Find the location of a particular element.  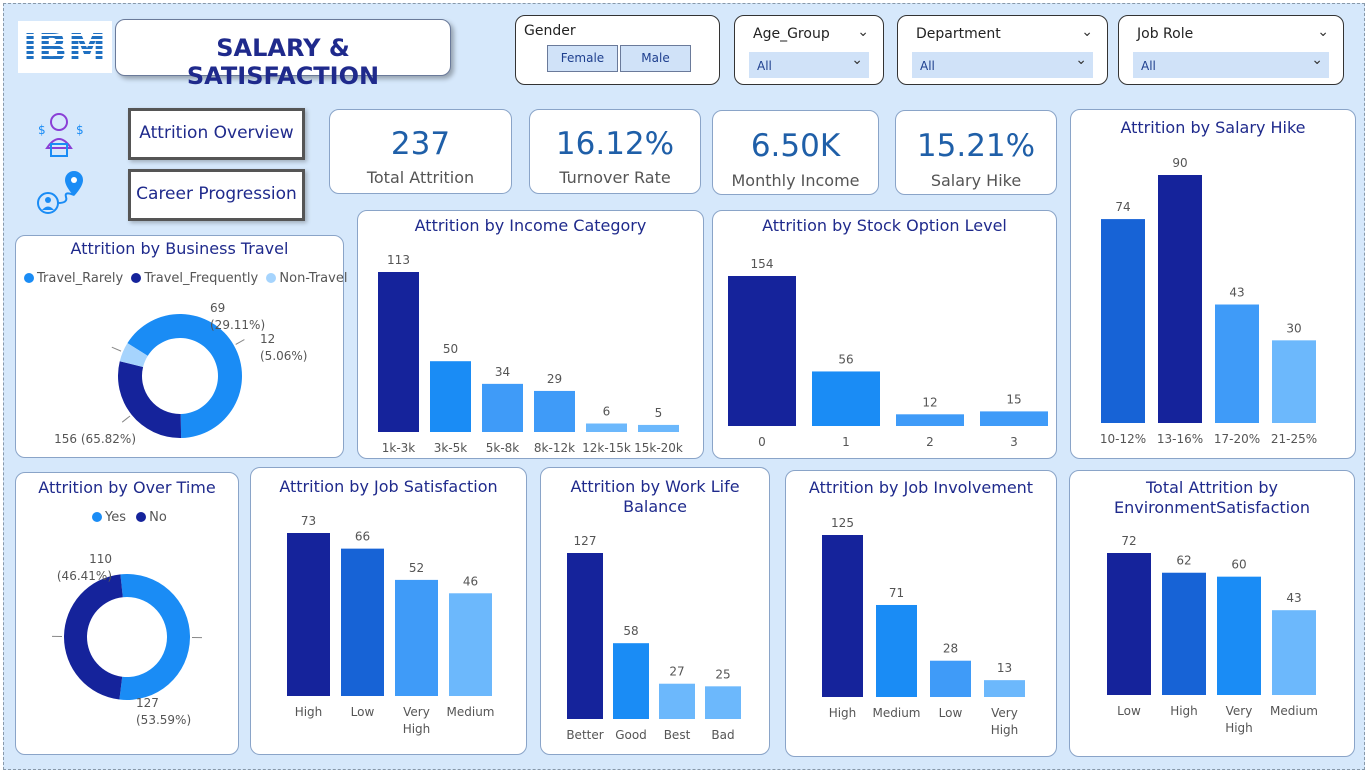

kpi-total-attrition: 237 Total Attrition is located at coordinates (420, 151).